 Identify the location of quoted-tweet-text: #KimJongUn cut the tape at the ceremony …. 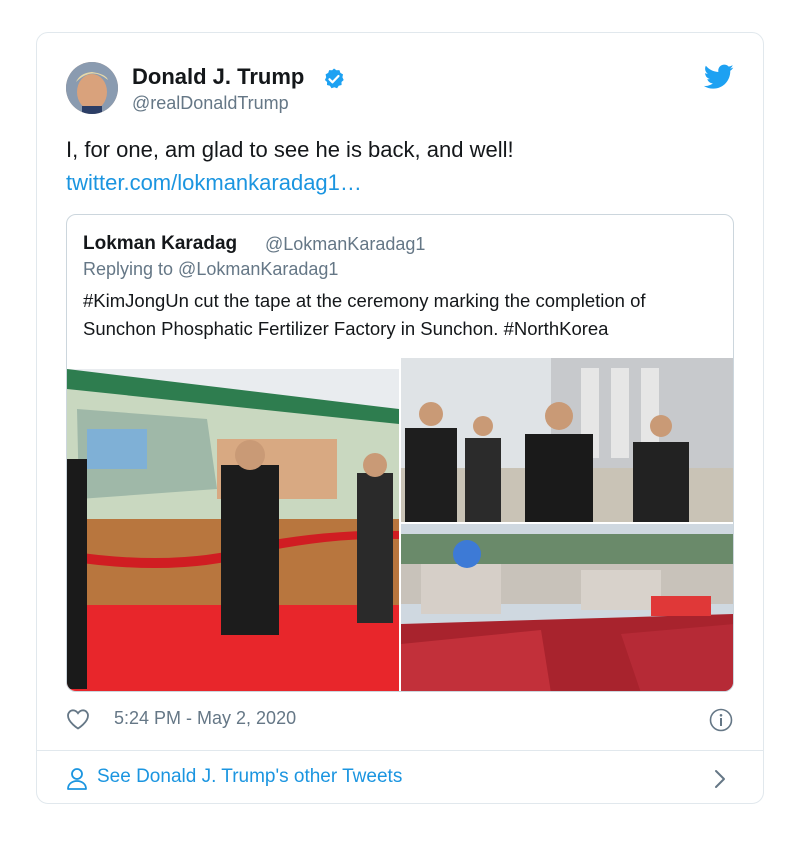
(364, 314).